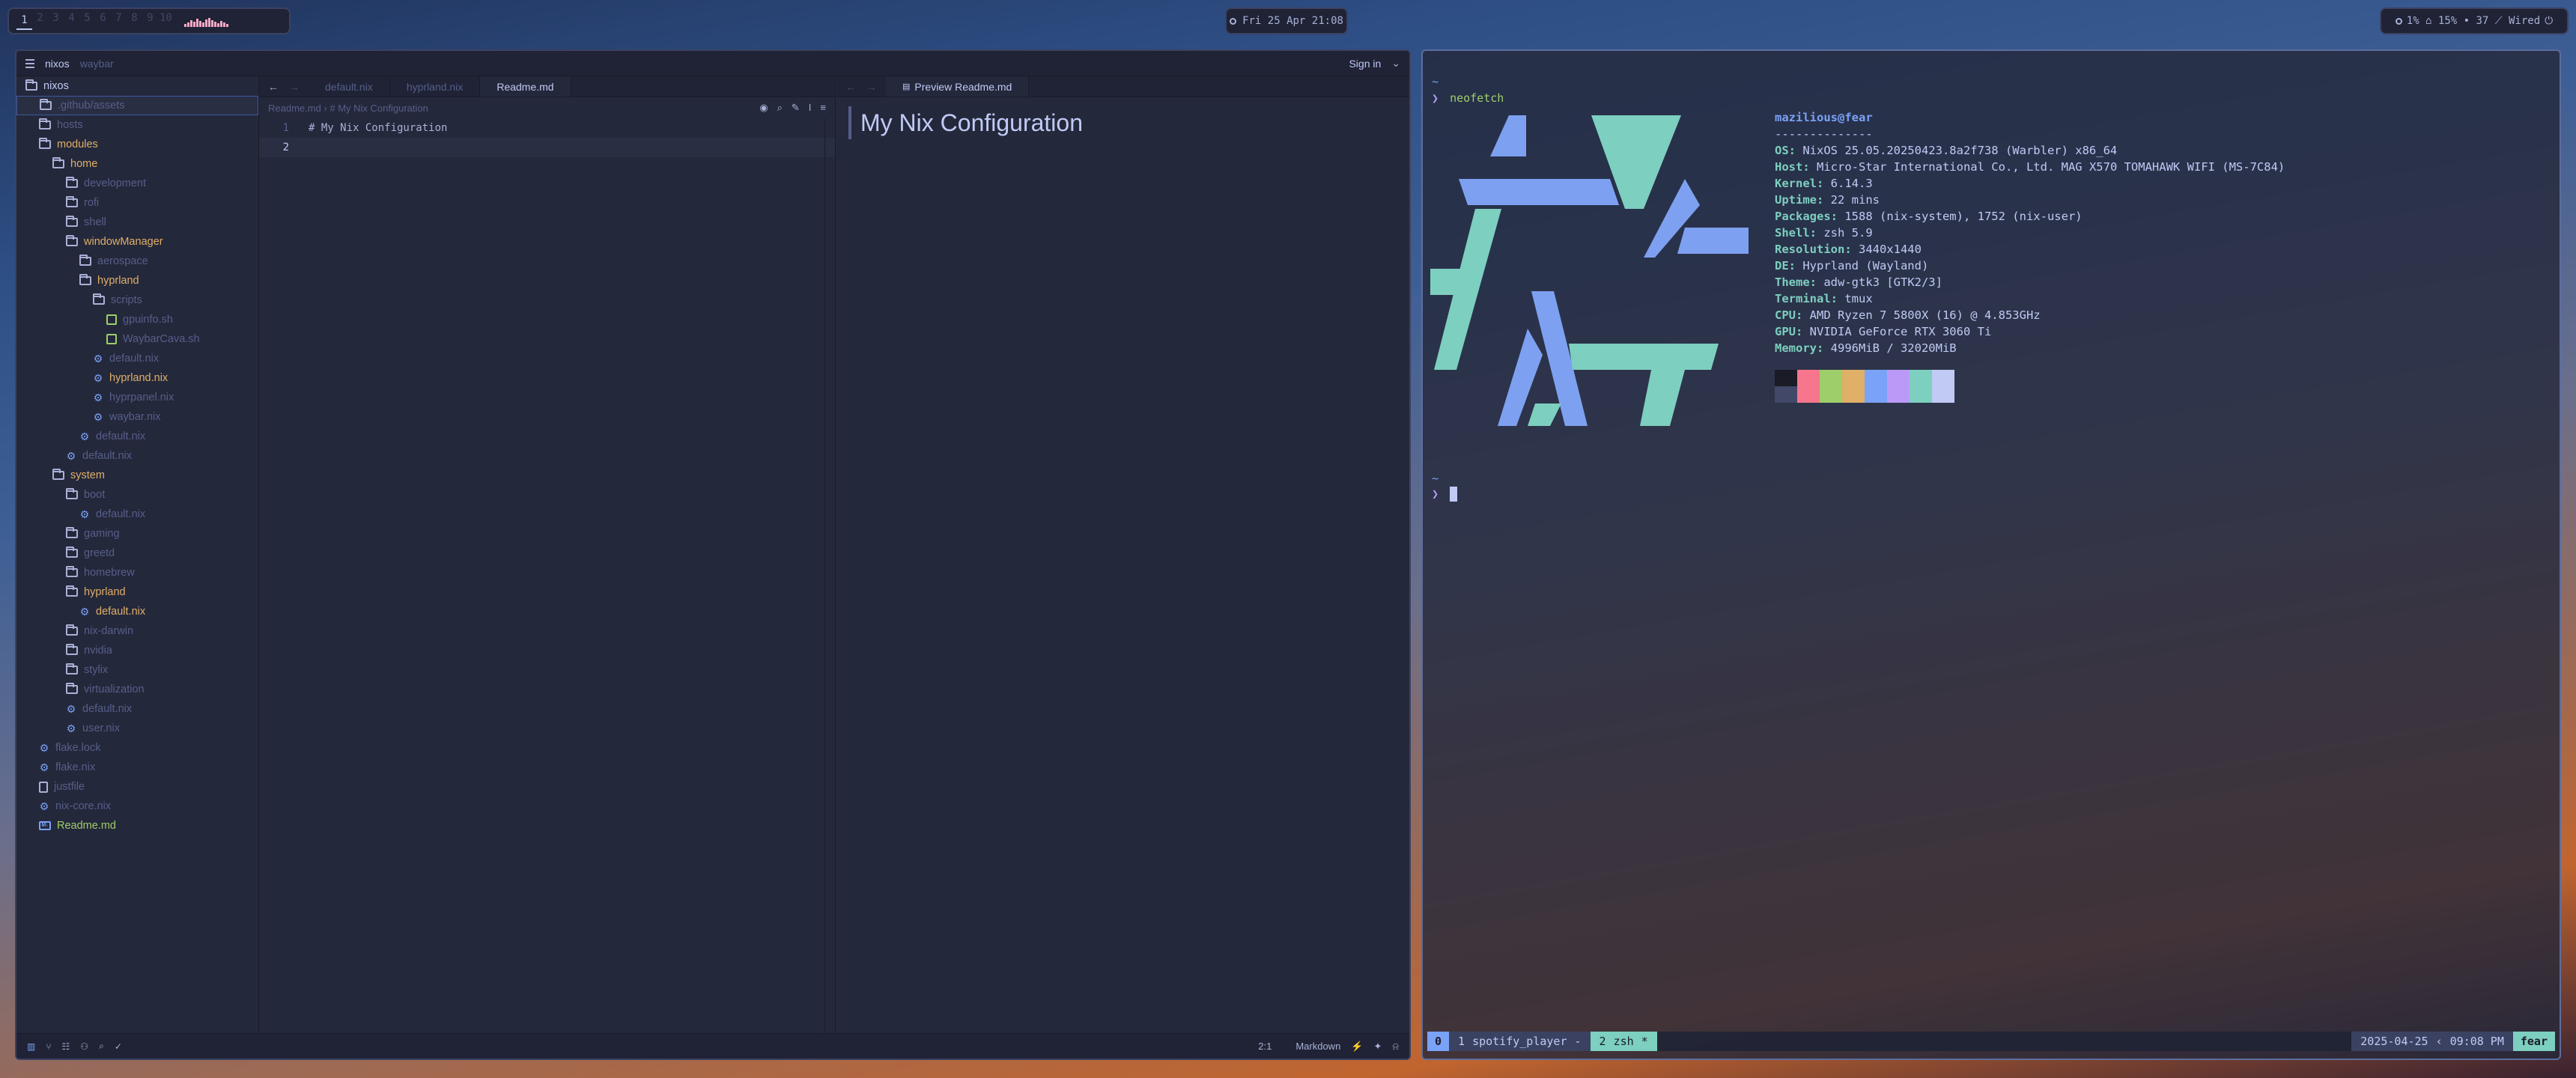 The height and width of the screenshot is (1078, 2576). Describe the element at coordinates (137, 572) in the screenshot. I see `tree-item: homebrew` at that location.